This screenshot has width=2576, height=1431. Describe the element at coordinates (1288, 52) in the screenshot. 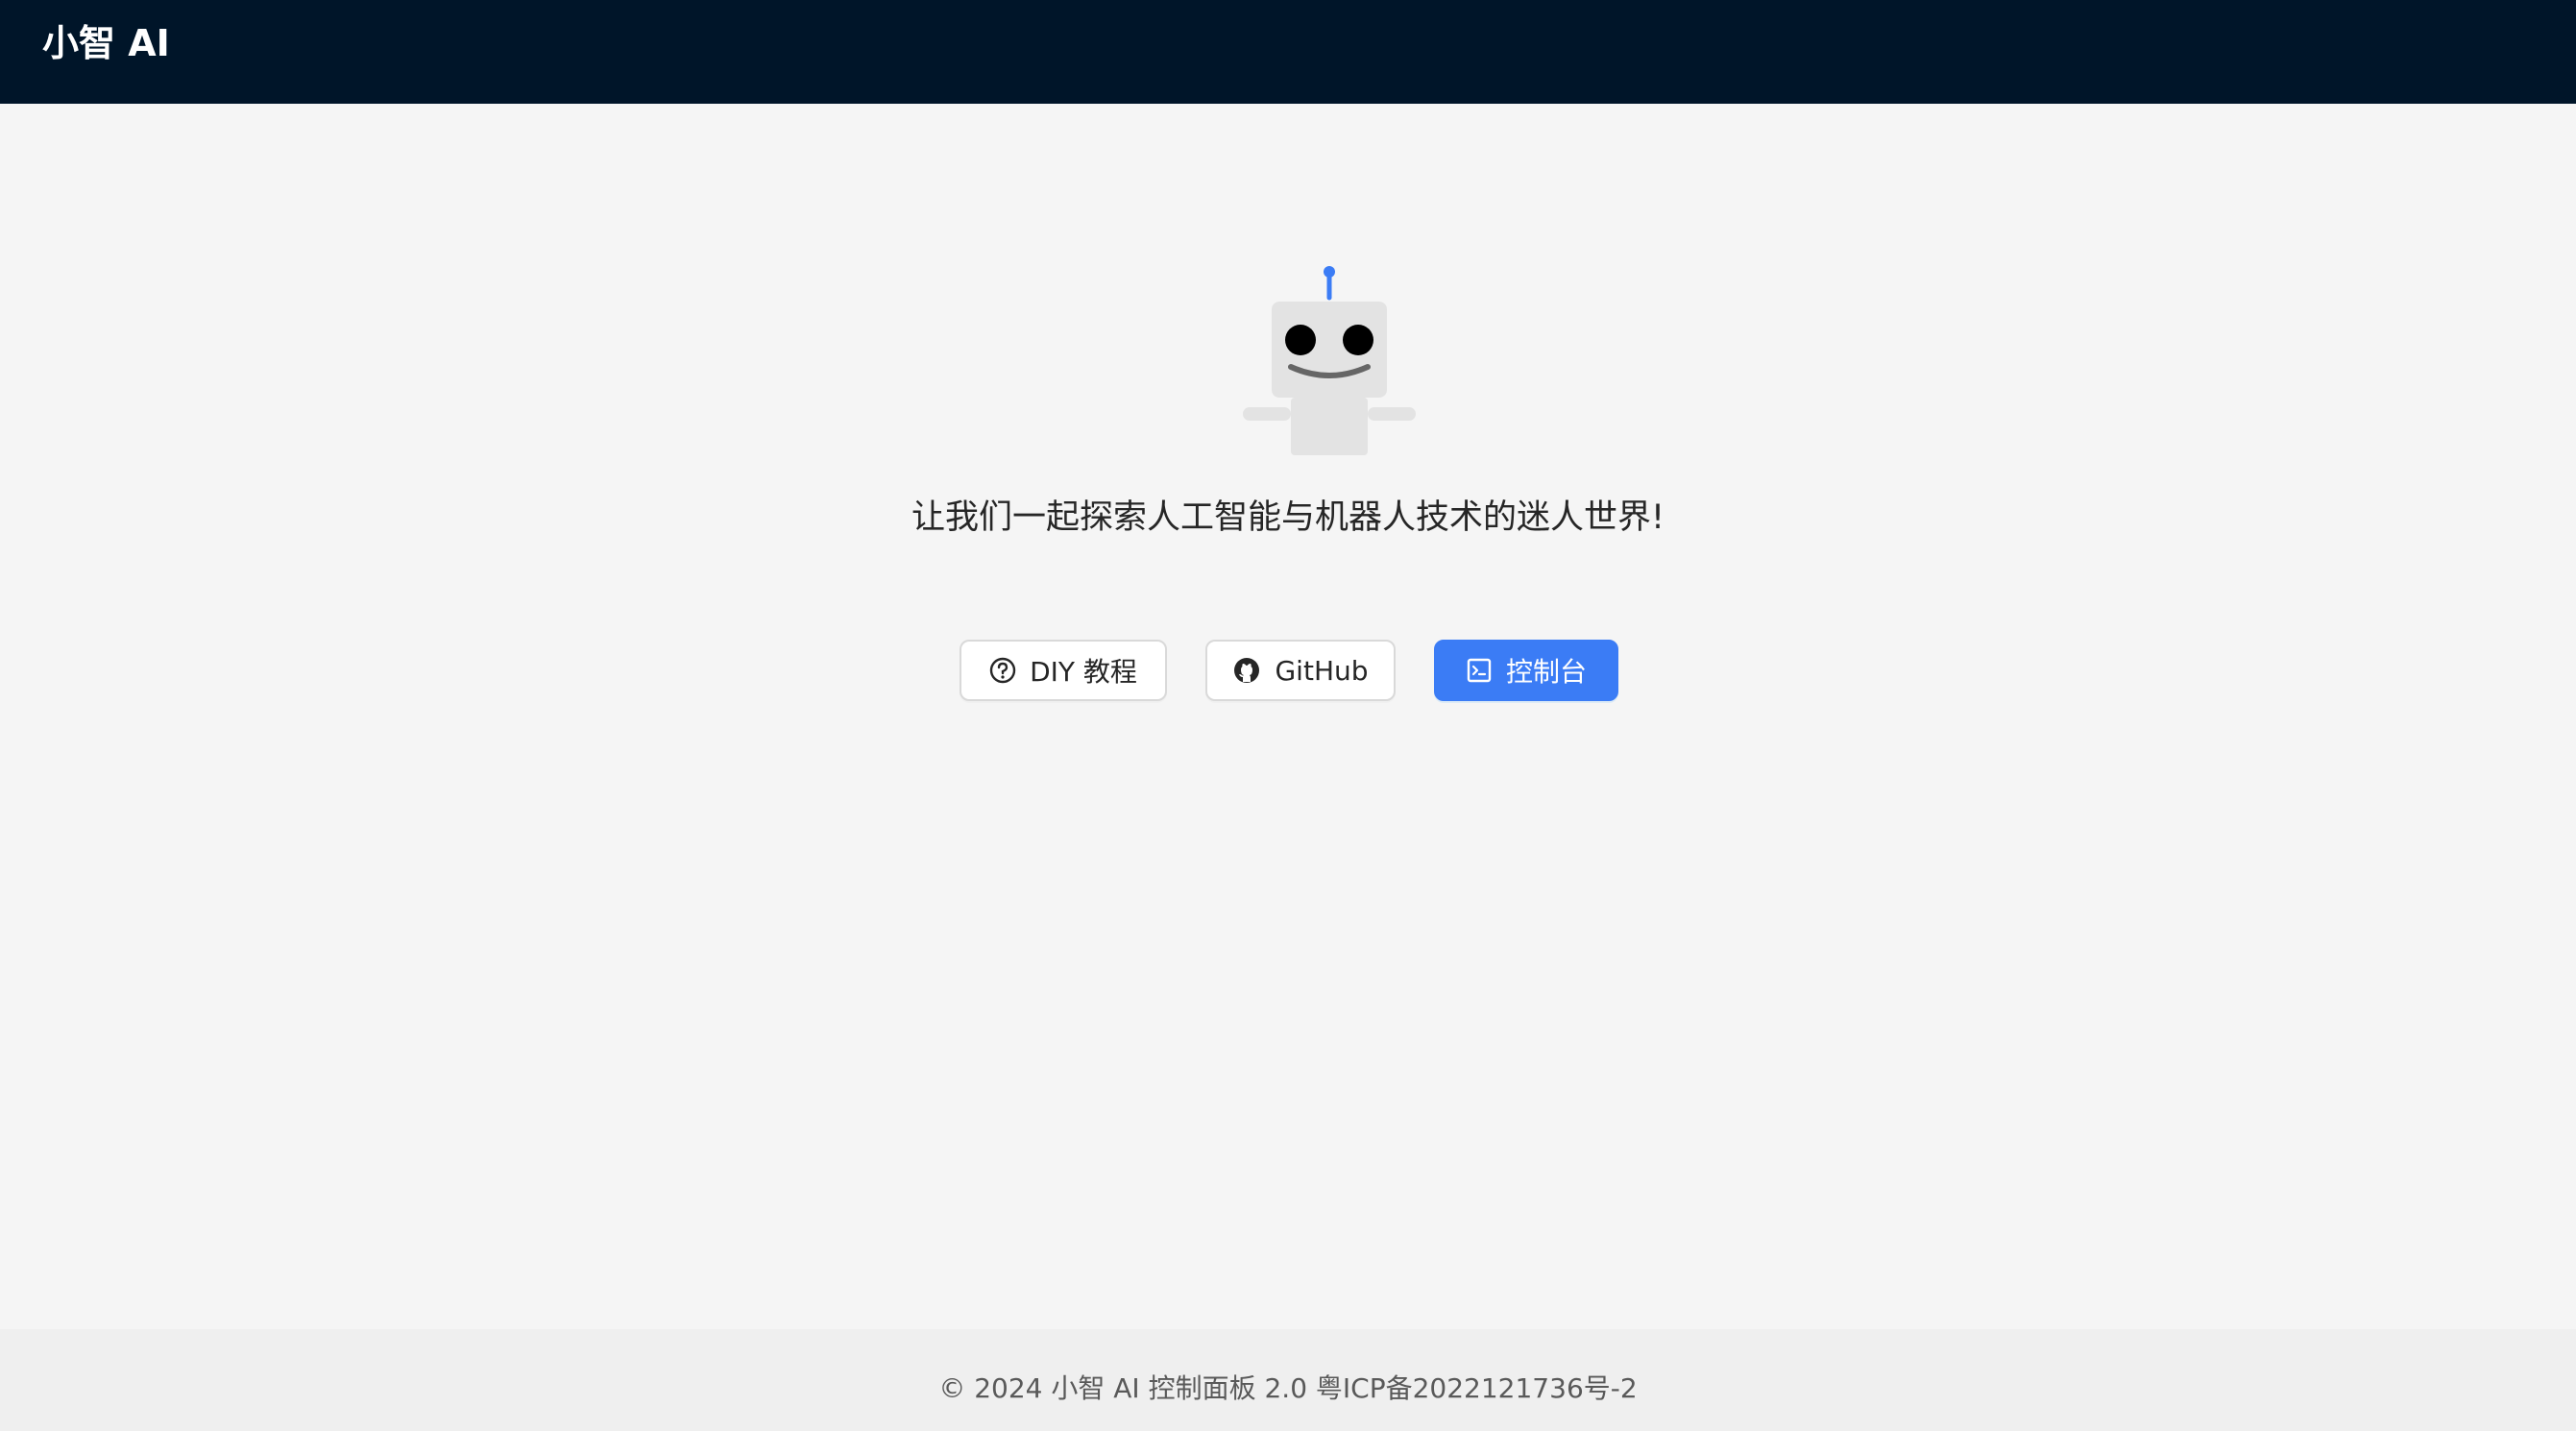

I see `top-header: 小智 AI` at that location.